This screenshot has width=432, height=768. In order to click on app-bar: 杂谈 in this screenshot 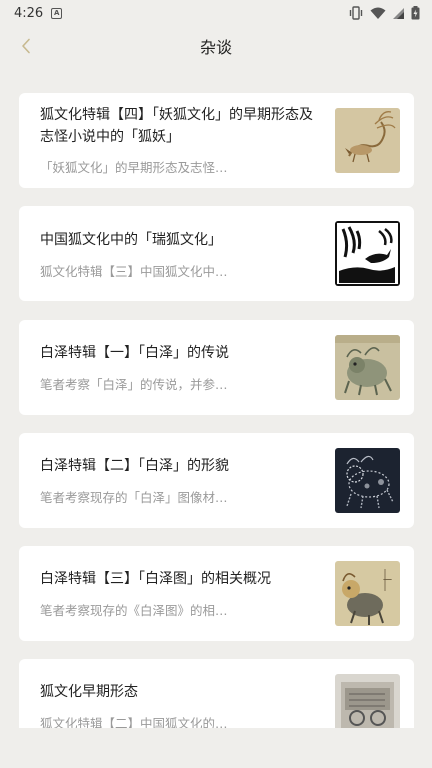, I will do `click(216, 46)`.